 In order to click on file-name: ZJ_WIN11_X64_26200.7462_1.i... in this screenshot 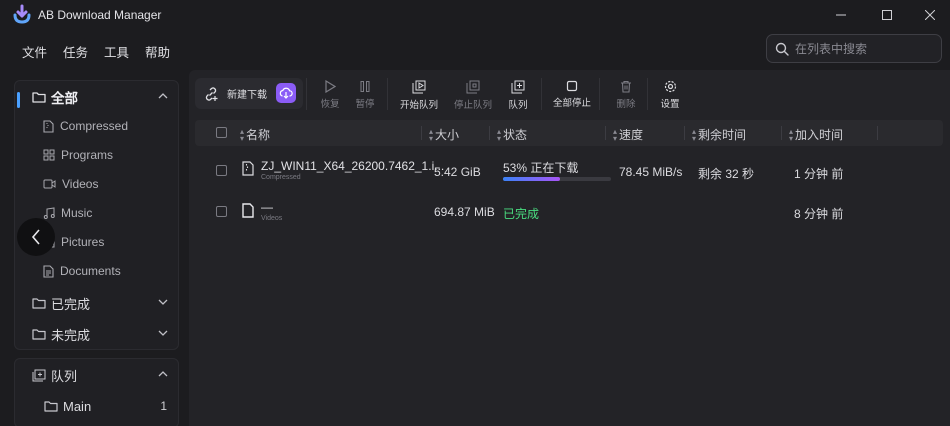, I will do `click(353, 166)`.